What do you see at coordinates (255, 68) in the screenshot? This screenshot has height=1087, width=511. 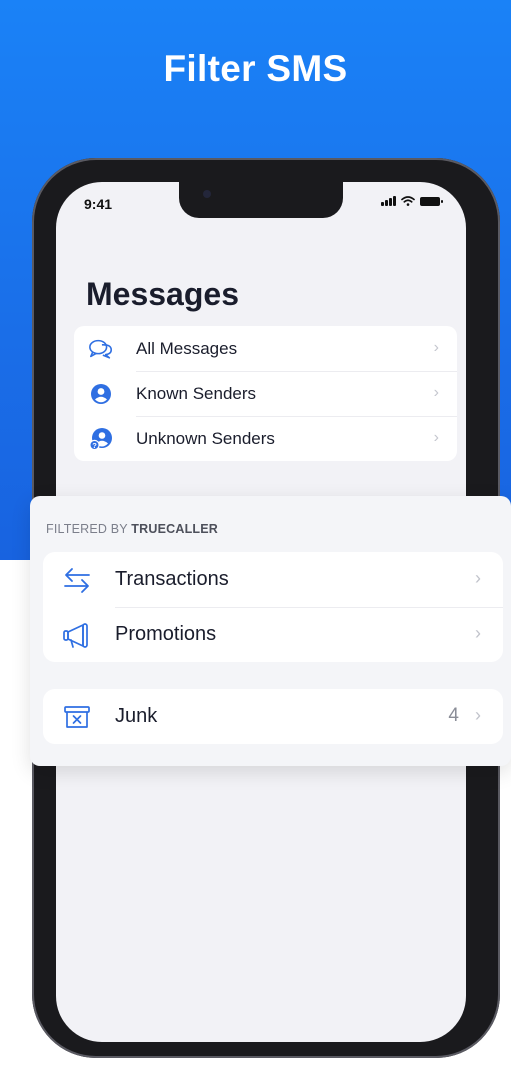 I see `headline: Filter SMS` at bounding box center [255, 68].